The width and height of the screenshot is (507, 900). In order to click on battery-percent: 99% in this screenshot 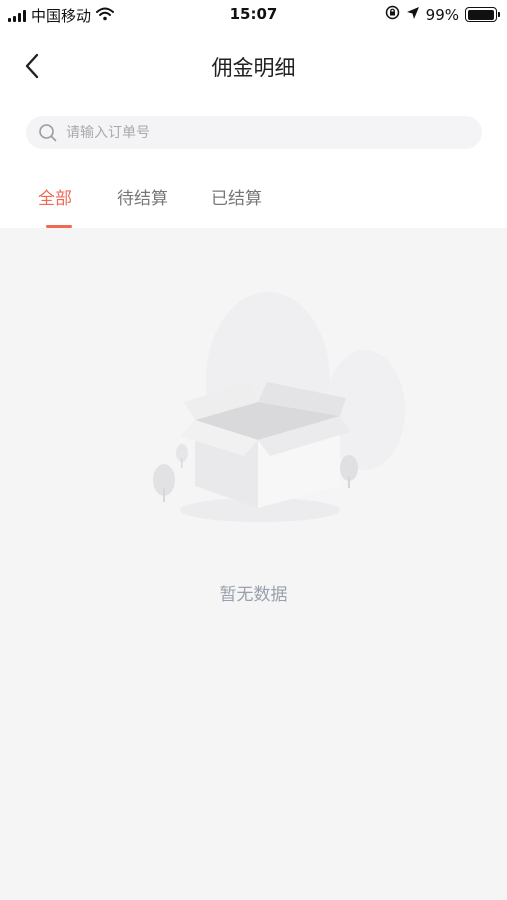, I will do `click(442, 14)`.